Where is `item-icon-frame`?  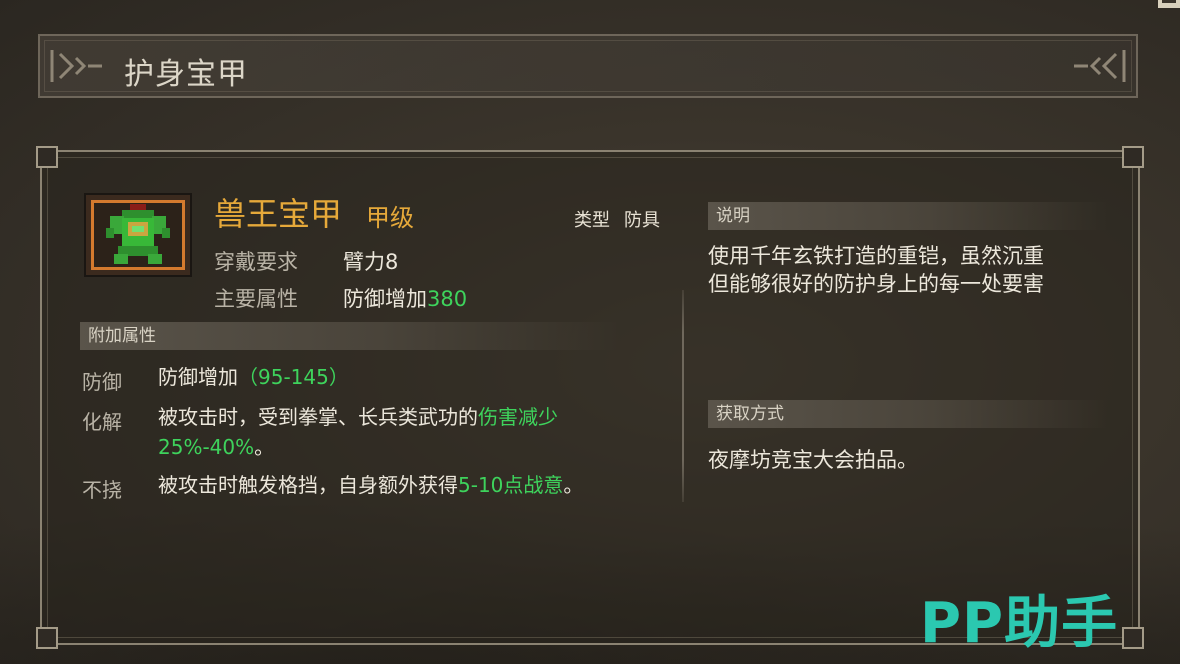
item-icon-frame is located at coordinates (138, 235).